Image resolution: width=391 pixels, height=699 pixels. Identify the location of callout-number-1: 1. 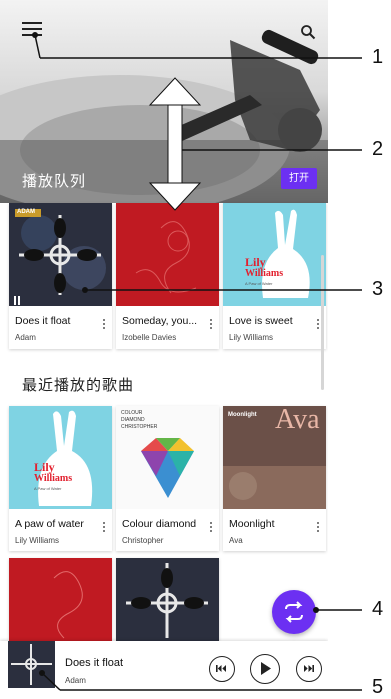
(378, 57).